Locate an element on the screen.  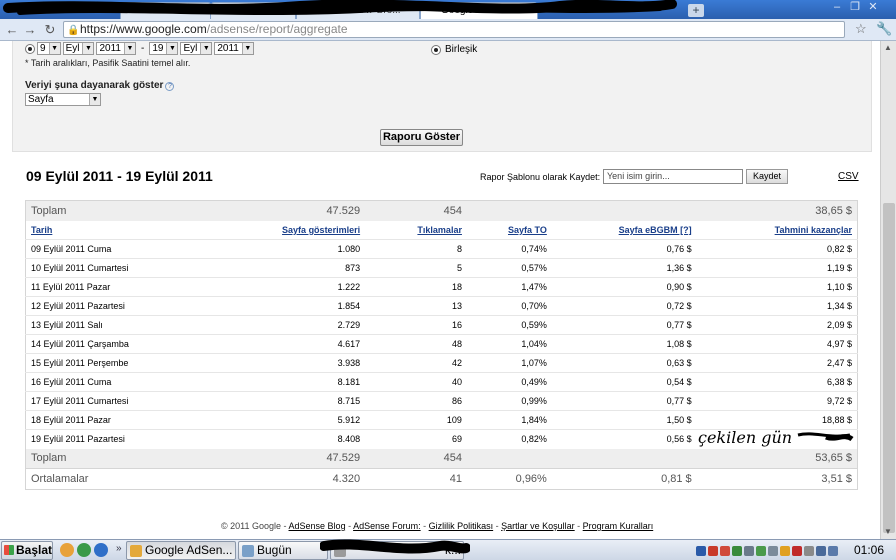
group-by-select: Sayfa ▼ is located at coordinates (63, 99).